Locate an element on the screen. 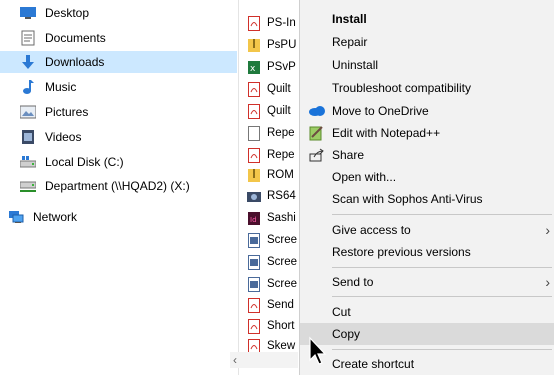  downloads-icon is located at coordinates (28, 62).